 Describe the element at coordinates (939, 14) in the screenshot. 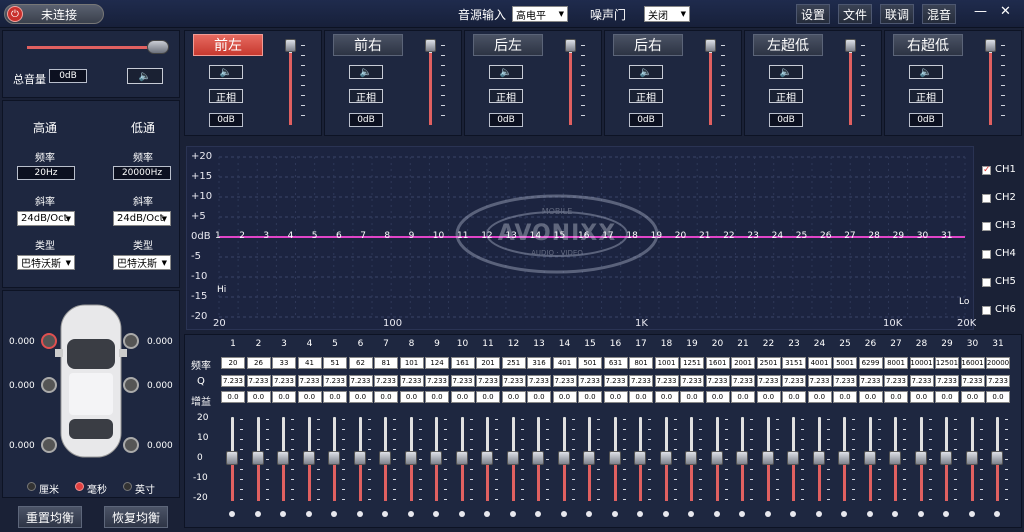

I see `mix-button: 混音` at that location.